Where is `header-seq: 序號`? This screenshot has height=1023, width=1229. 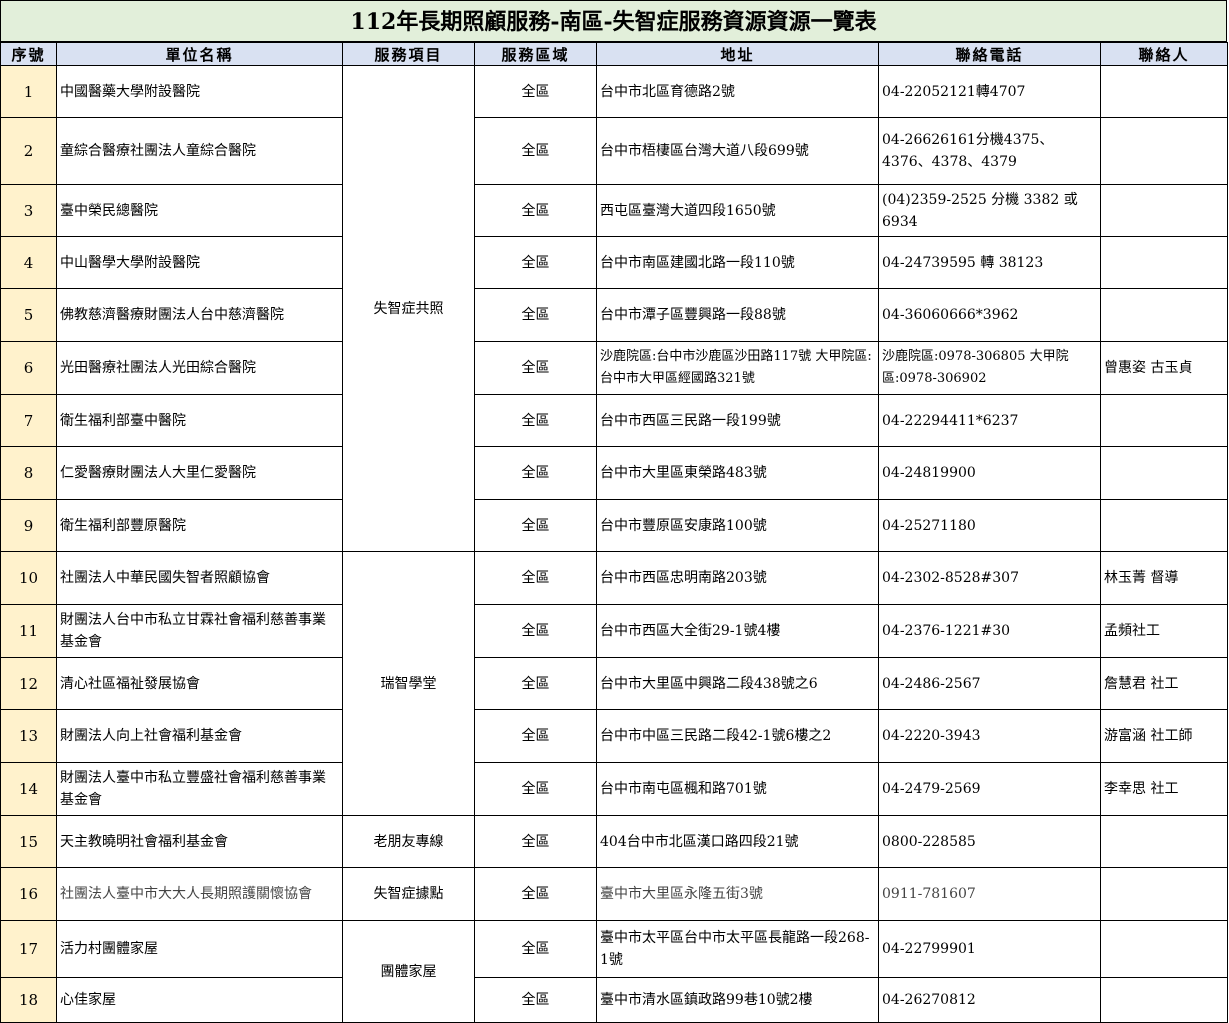 header-seq: 序號 is located at coordinates (28, 54).